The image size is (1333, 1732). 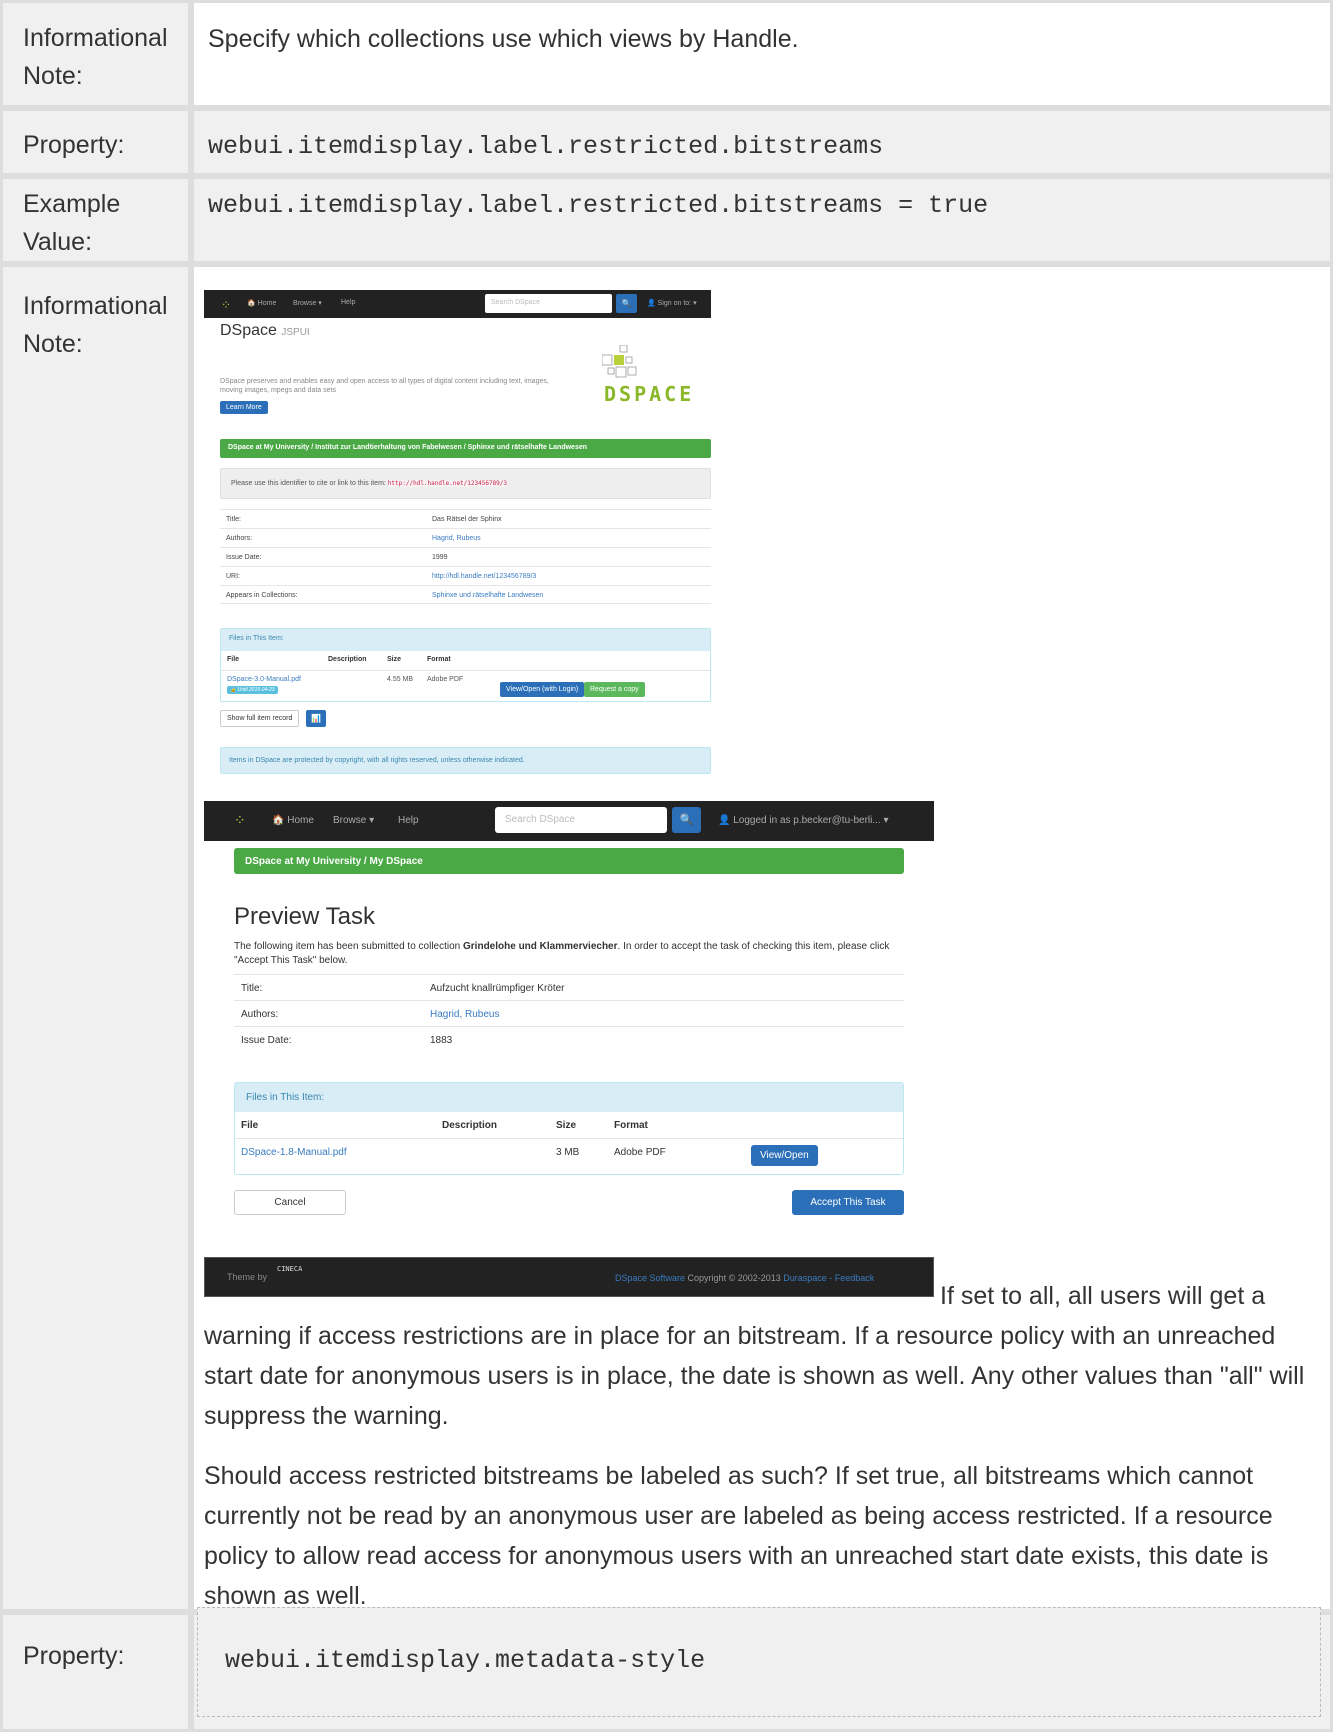 I want to click on feedback-link: Feedback, so click(x=855, y=1278).